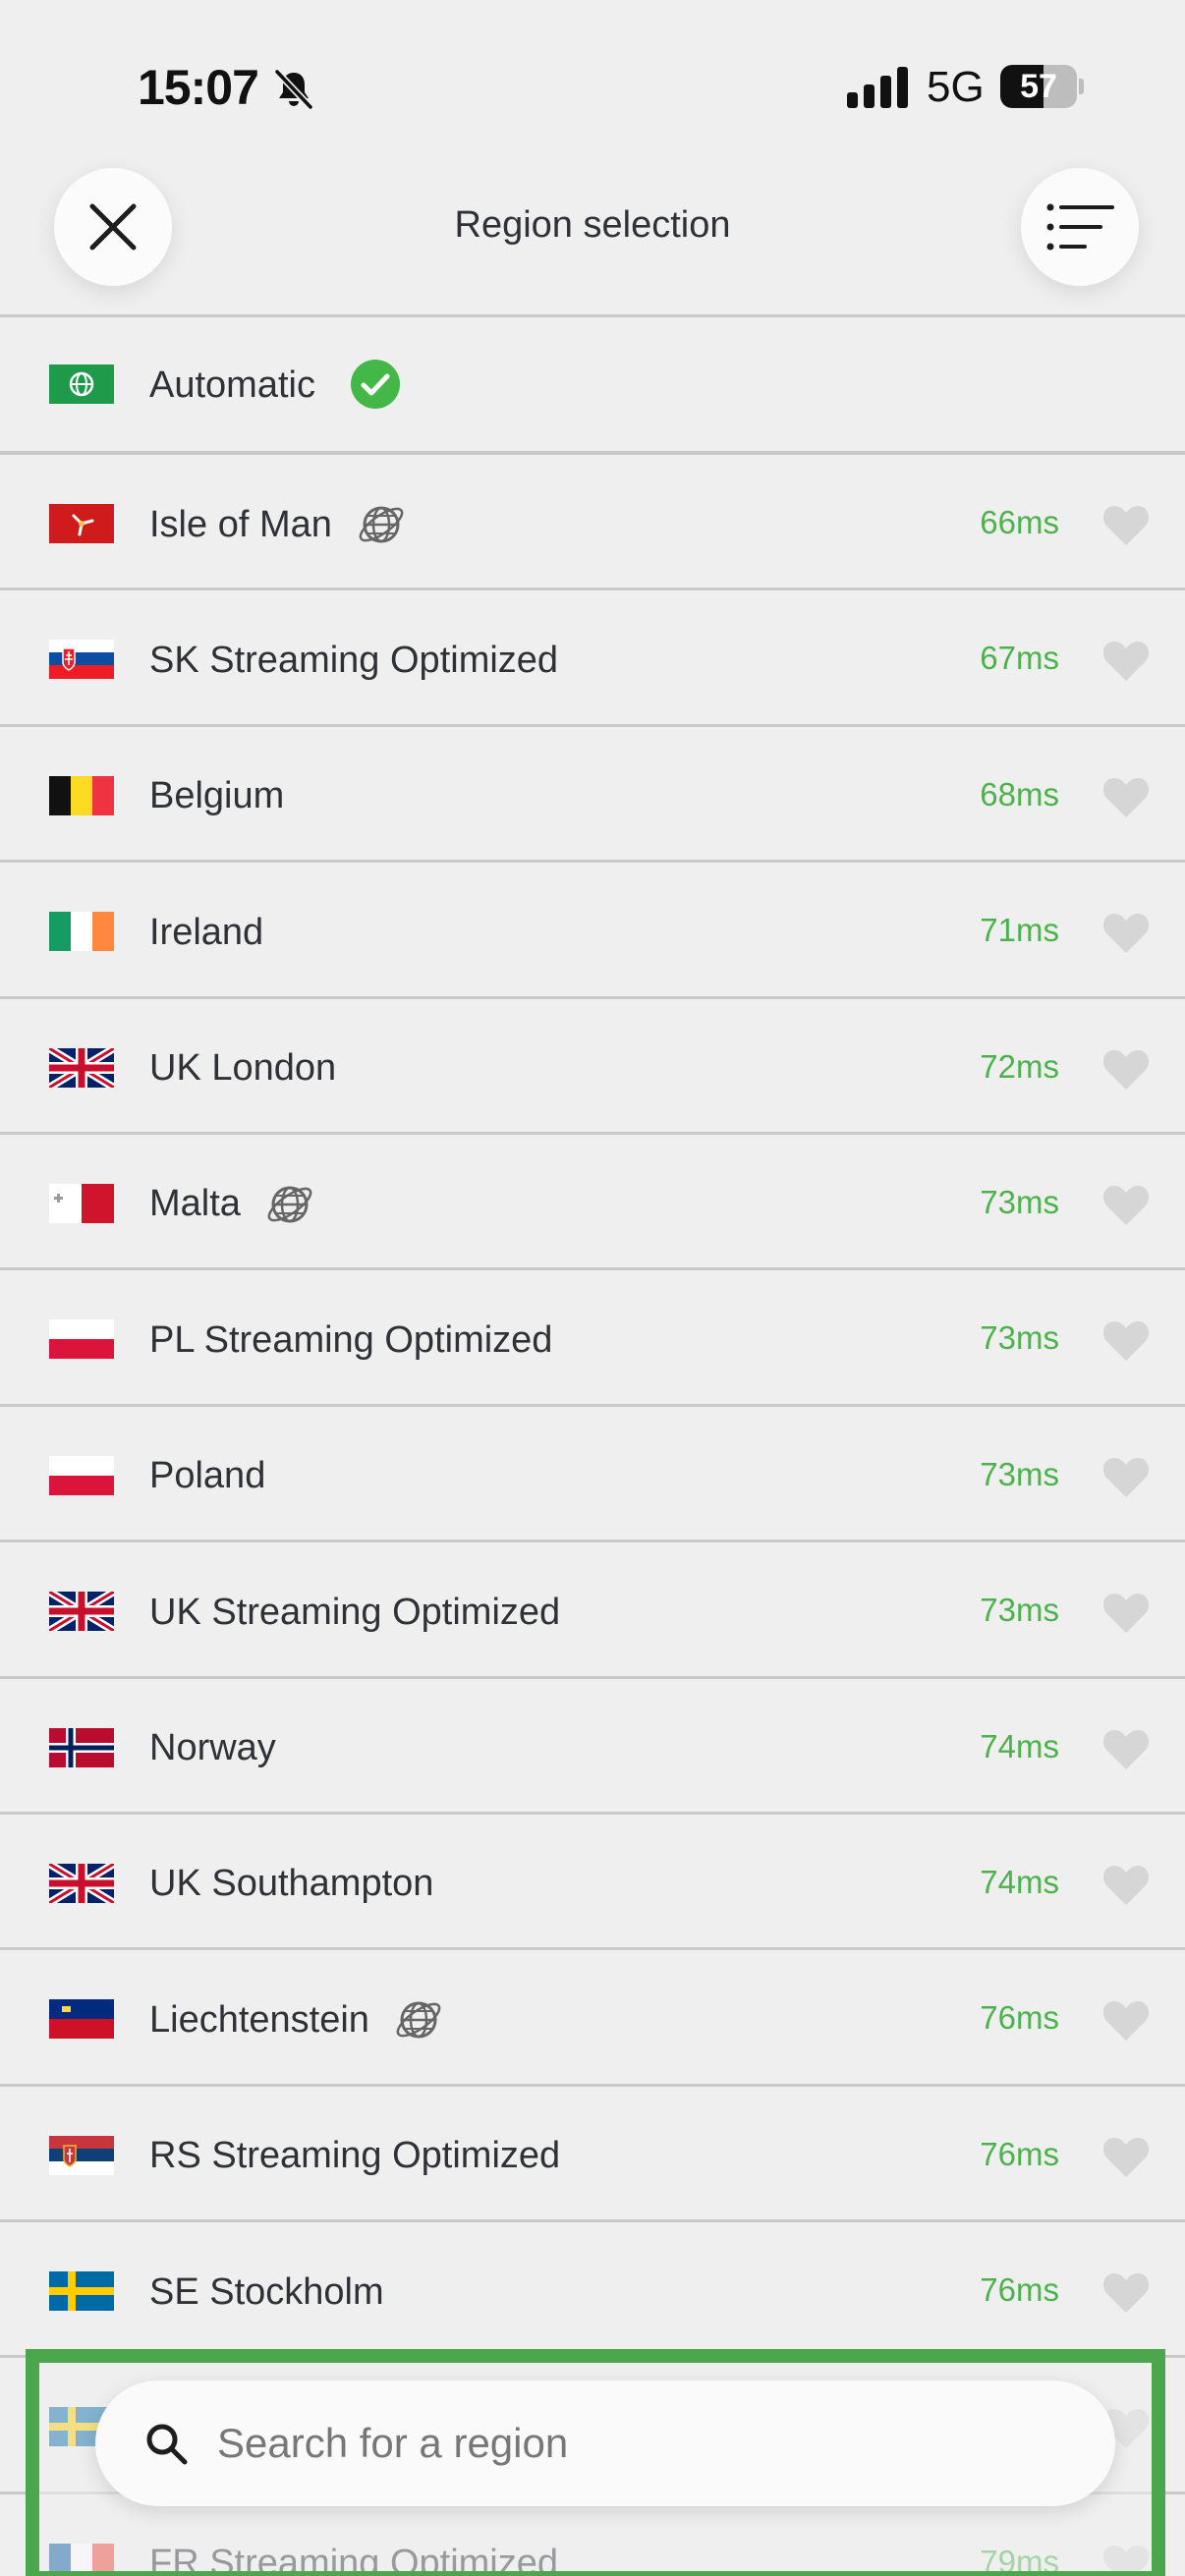 This screenshot has width=1185, height=2576. I want to click on region-name: SK Streaming Optimized, so click(354, 660).